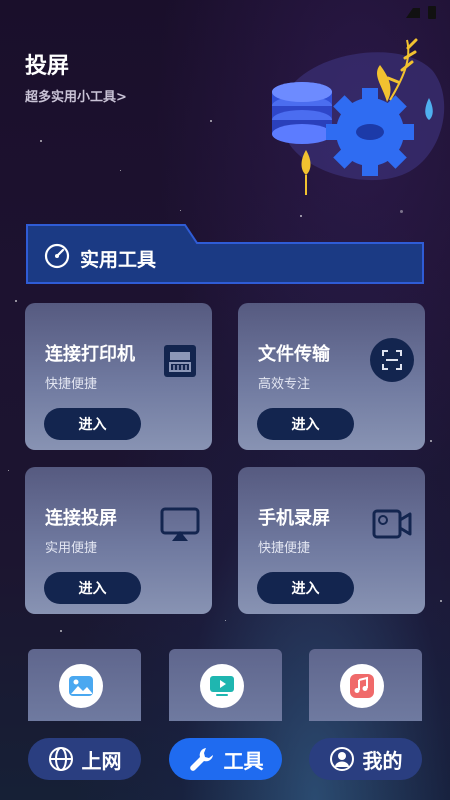 The height and width of the screenshot is (800, 450). What do you see at coordinates (60, 759) in the screenshot?
I see `globe-icon` at bounding box center [60, 759].